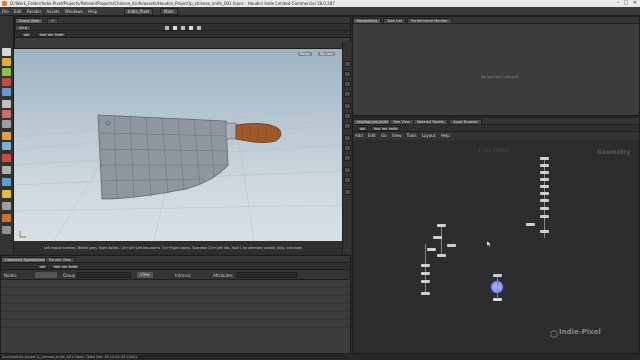 The width and height of the screenshot is (640, 360). What do you see at coordinates (18, 11) in the screenshot?
I see `menu-edit: Edit` at bounding box center [18, 11].